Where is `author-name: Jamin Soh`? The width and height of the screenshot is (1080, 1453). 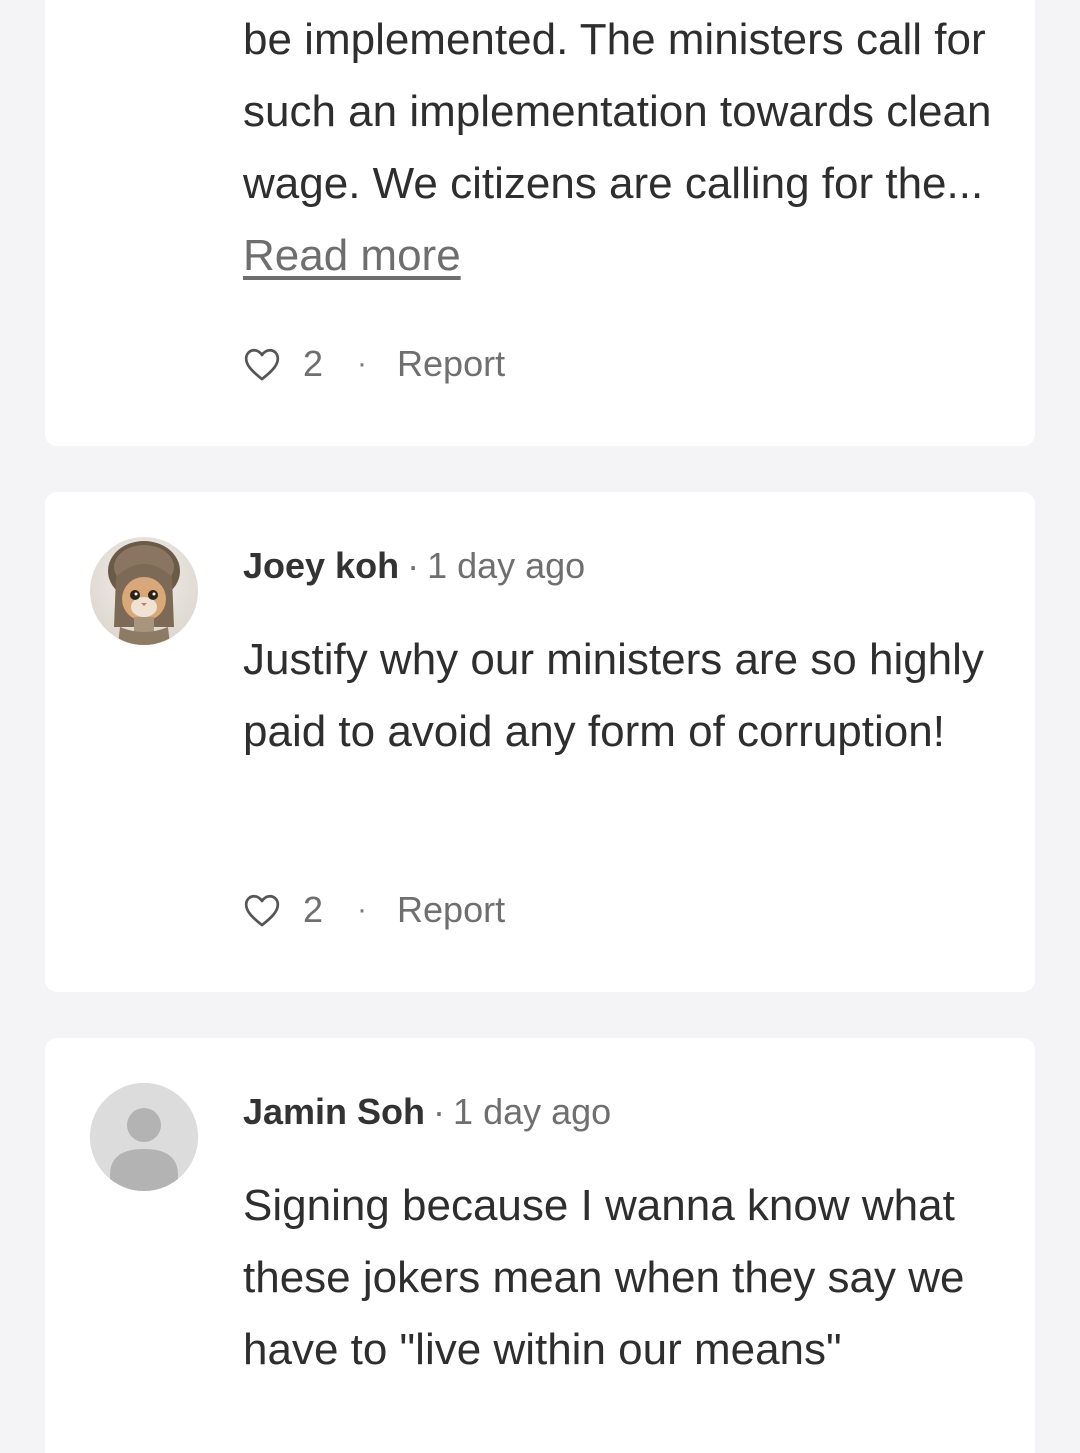 author-name: Jamin Soh is located at coordinates (334, 1111).